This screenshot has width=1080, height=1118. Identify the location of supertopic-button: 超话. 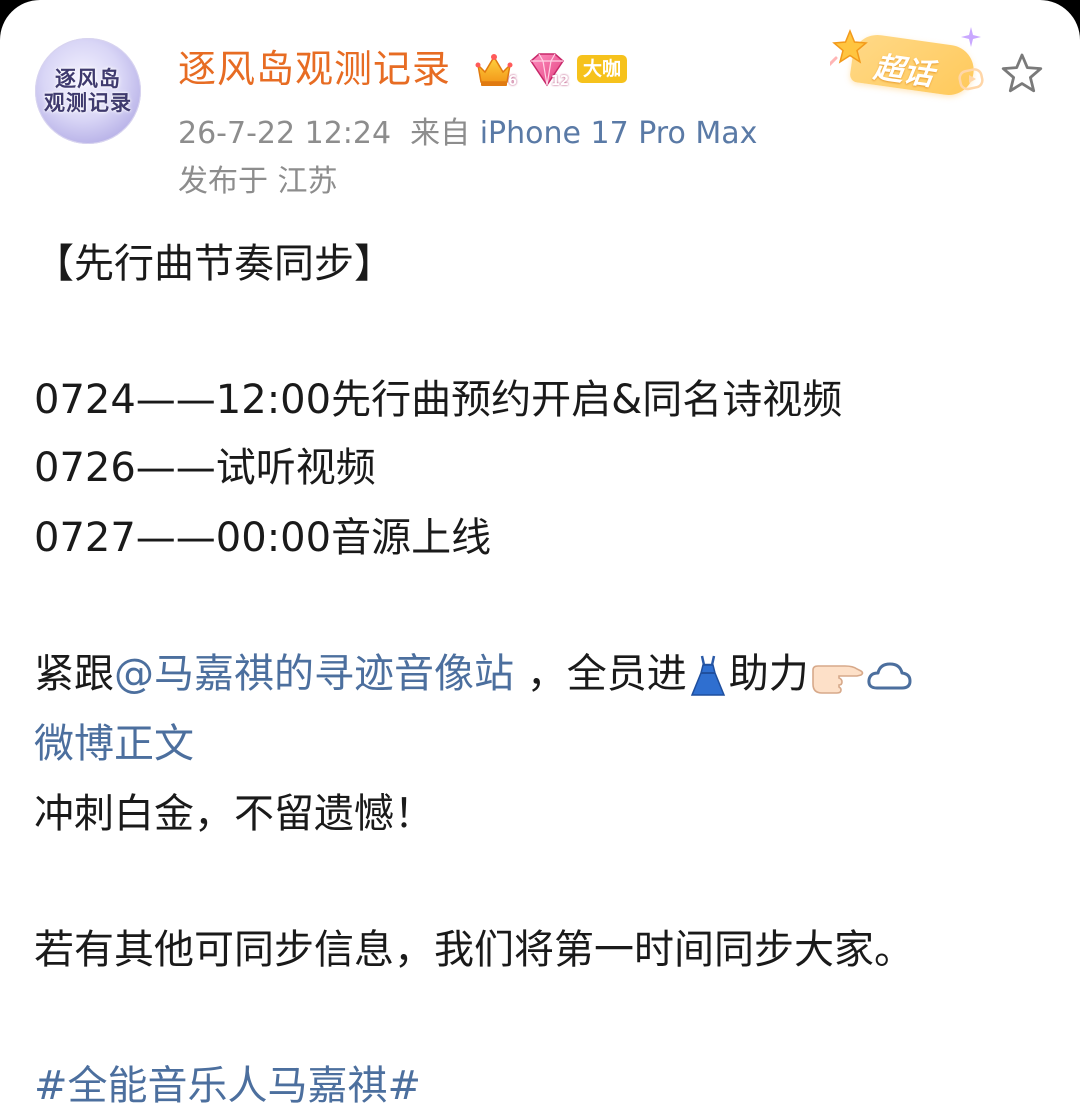
(908, 67).